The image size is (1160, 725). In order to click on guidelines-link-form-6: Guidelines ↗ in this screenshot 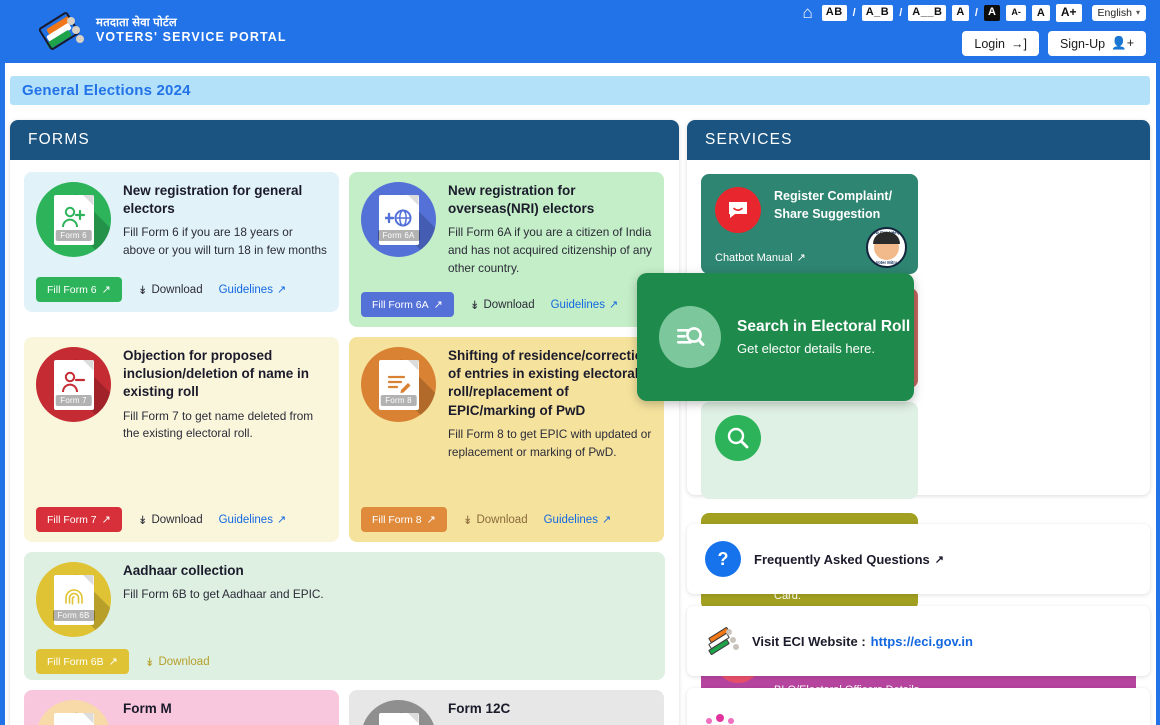, I will do `click(253, 290)`.